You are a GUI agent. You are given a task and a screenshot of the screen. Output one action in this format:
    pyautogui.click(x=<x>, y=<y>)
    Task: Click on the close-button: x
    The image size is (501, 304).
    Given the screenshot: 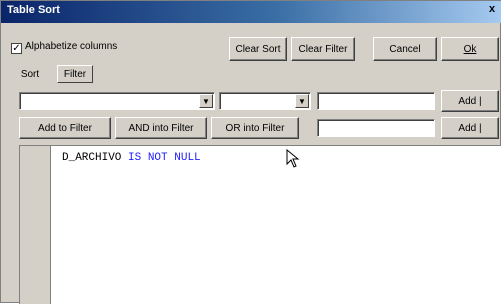 What is the action you would take?
    pyautogui.click(x=495, y=11)
    